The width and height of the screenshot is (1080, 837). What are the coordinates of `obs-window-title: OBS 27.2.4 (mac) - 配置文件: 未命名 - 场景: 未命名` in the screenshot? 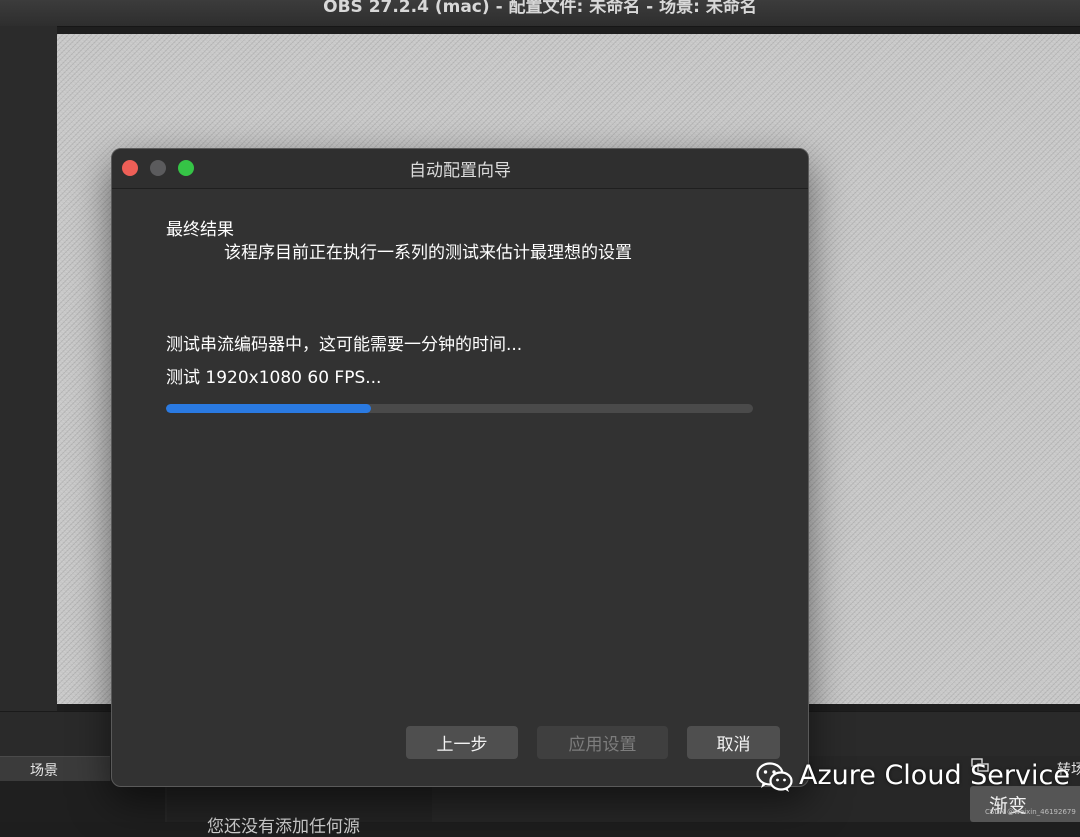 It's located at (540, 8).